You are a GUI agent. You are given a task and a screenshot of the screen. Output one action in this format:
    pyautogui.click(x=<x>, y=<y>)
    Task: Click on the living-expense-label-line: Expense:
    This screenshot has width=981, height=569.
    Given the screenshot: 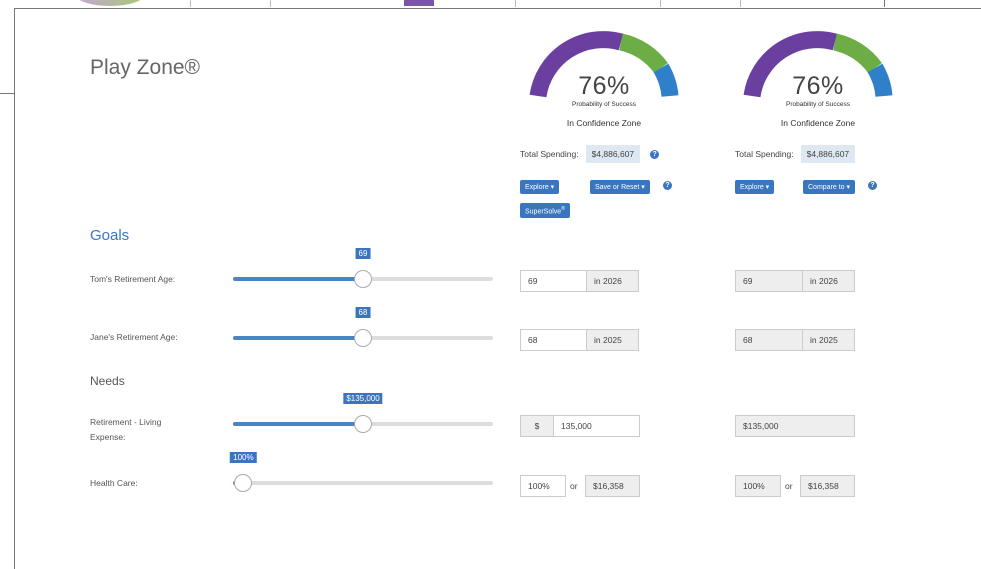 What is the action you would take?
    pyautogui.click(x=108, y=437)
    